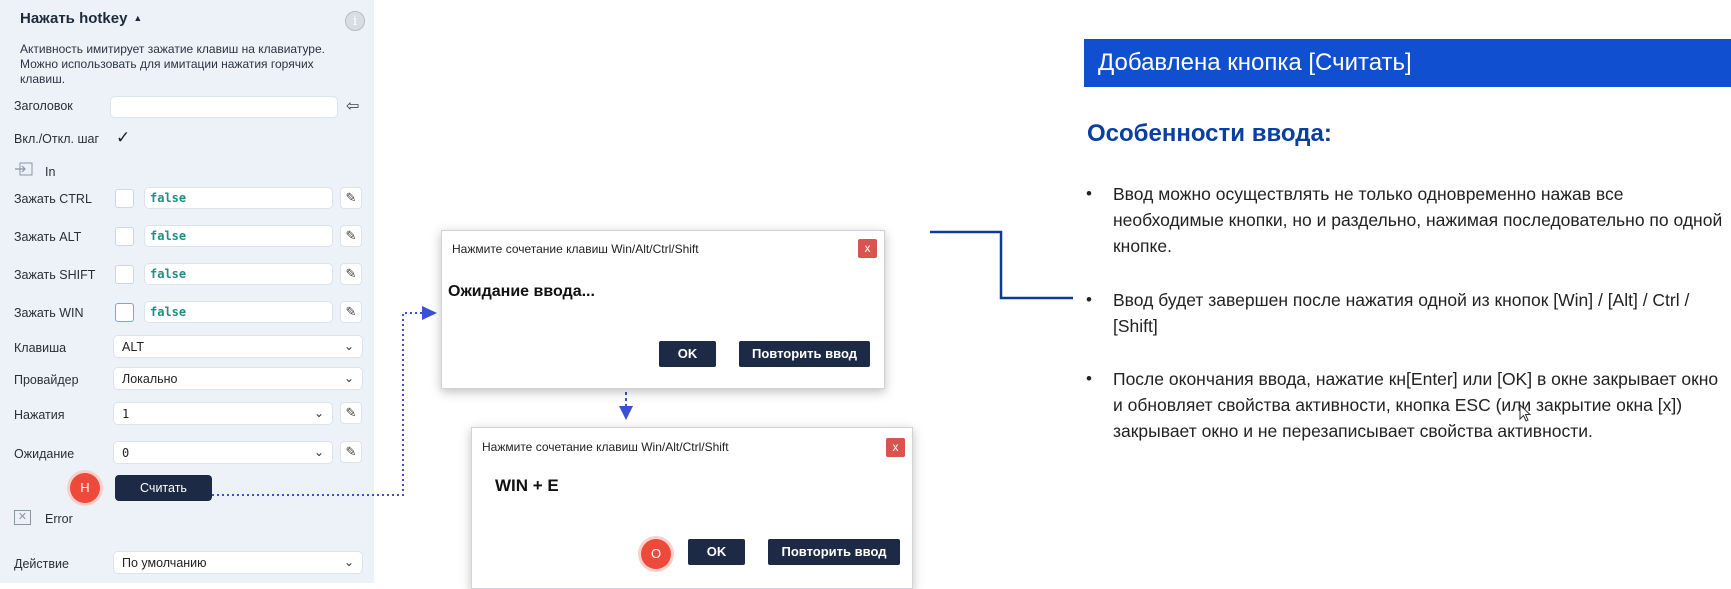 This screenshot has width=1731, height=589. Describe the element at coordinates (48, 237) in the screenshot. I see `alt-label: Зажать ALT` at that location.